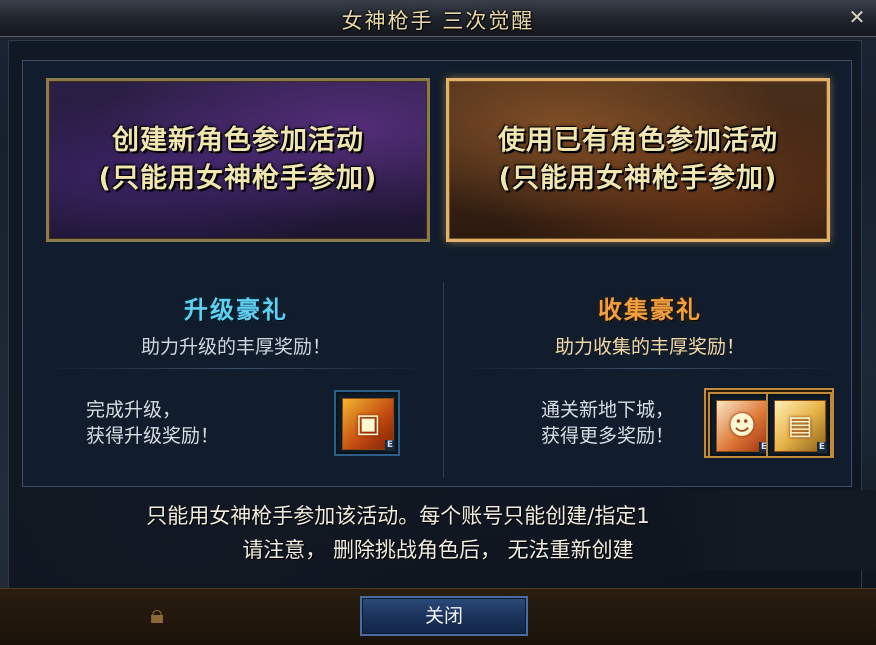 The image size is (876, 645). I want to click on collect-desc-line1: 通关新地下城，, so click(607, 410).